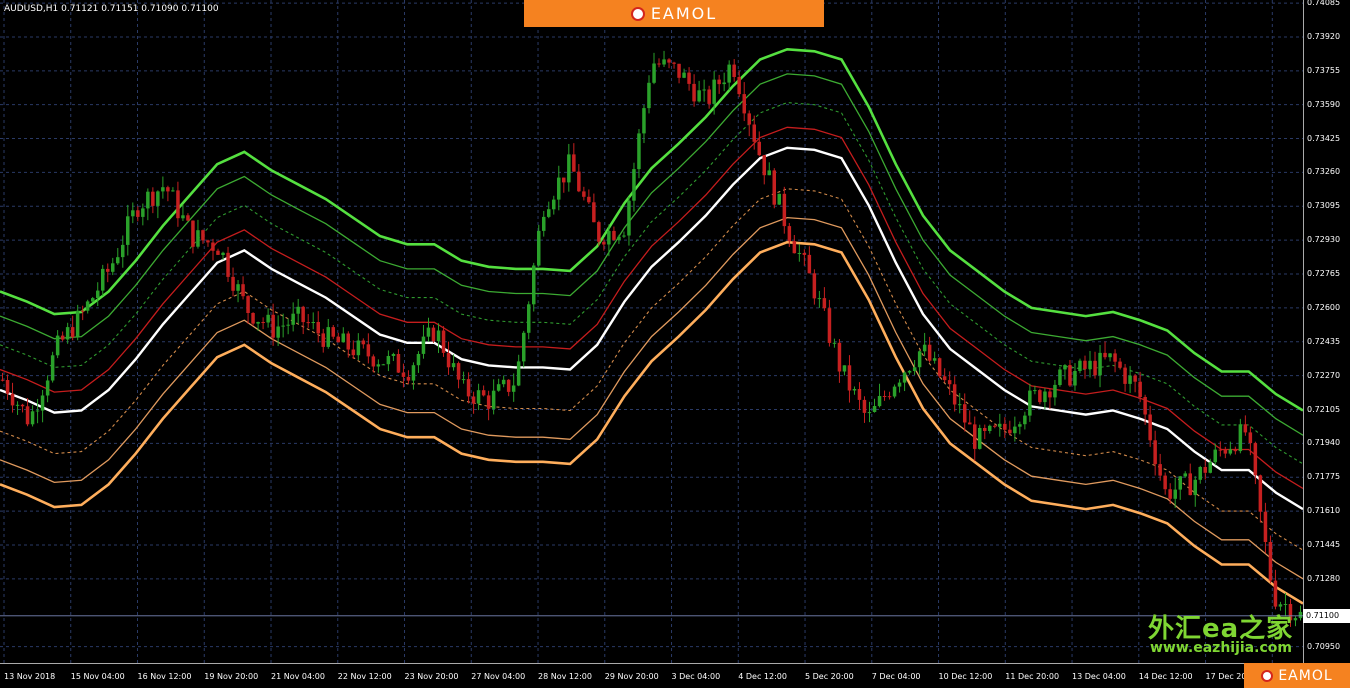 The height and width of the screenshot is (688, 1350). What do you see at coordinates (1324, 104) in the screenshot?
I see `price-axis-label: 0.73590` at bounding box center [1324, 104].